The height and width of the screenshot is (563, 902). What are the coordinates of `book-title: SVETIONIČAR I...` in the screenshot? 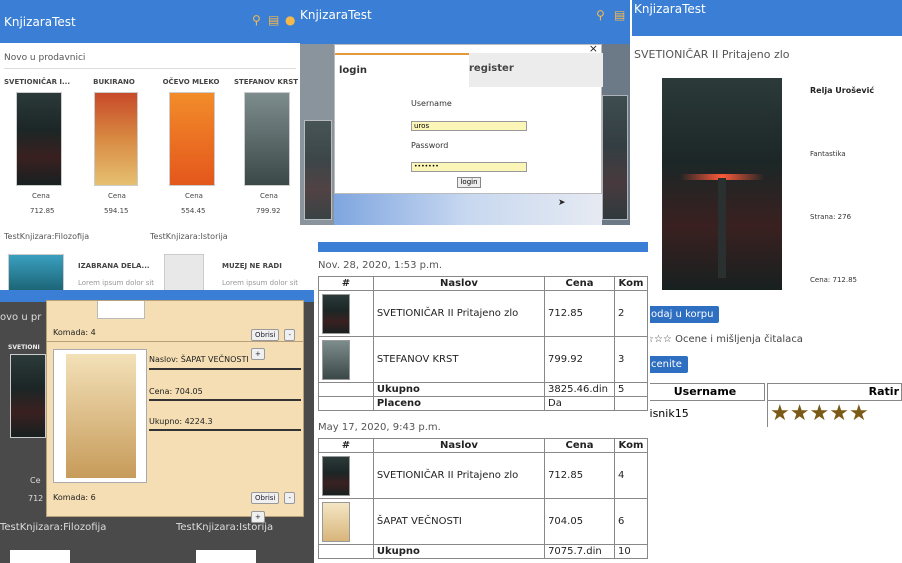 It's located at (37, 82).